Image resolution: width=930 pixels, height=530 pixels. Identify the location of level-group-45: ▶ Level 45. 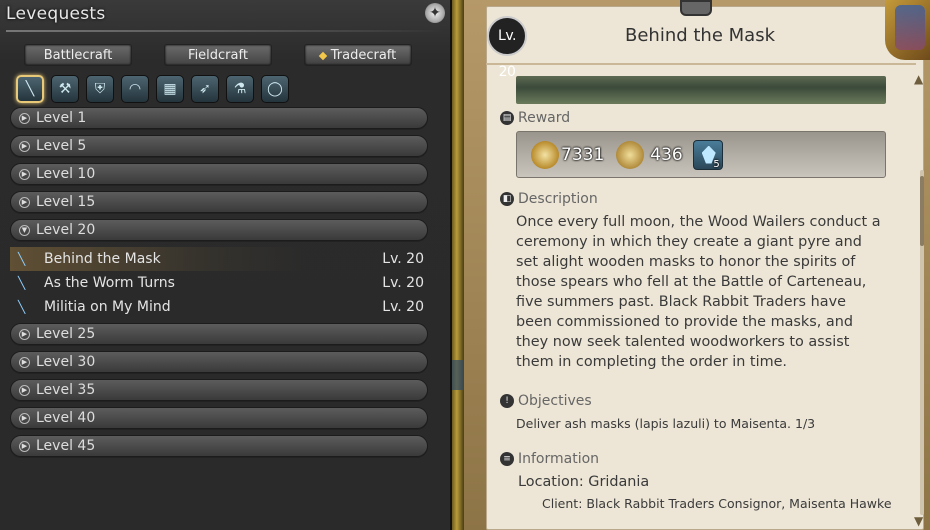
(219, 446).